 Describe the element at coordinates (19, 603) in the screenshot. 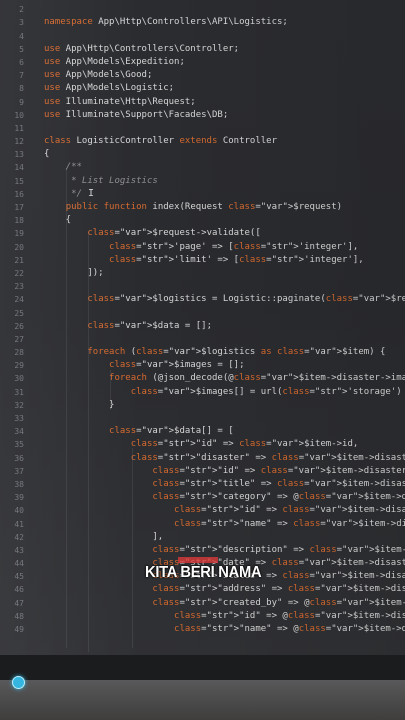

I see `line-number: 47` at that location.